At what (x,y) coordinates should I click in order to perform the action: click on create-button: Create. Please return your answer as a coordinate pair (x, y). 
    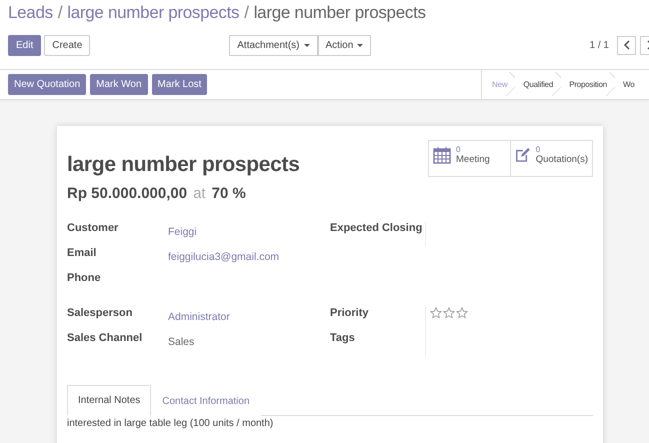
    Looking at the image, I should click on (67, 45).